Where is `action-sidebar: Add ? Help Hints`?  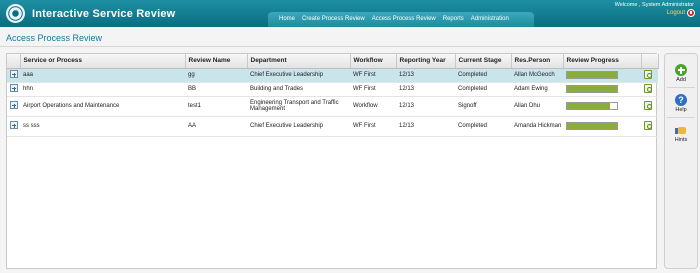
action-sidebar: Add ? Help Hints is located at coordinates (681, 161).